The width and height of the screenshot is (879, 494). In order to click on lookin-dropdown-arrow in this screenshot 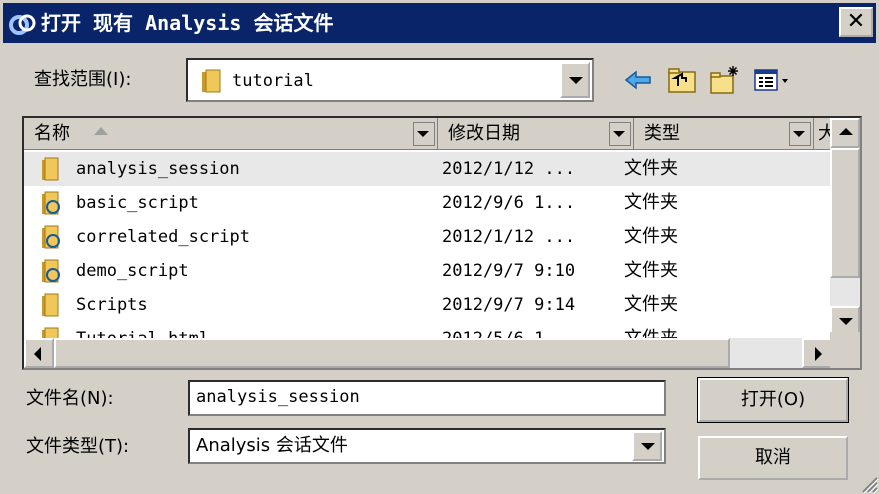, I will do `click(575, 80)`.